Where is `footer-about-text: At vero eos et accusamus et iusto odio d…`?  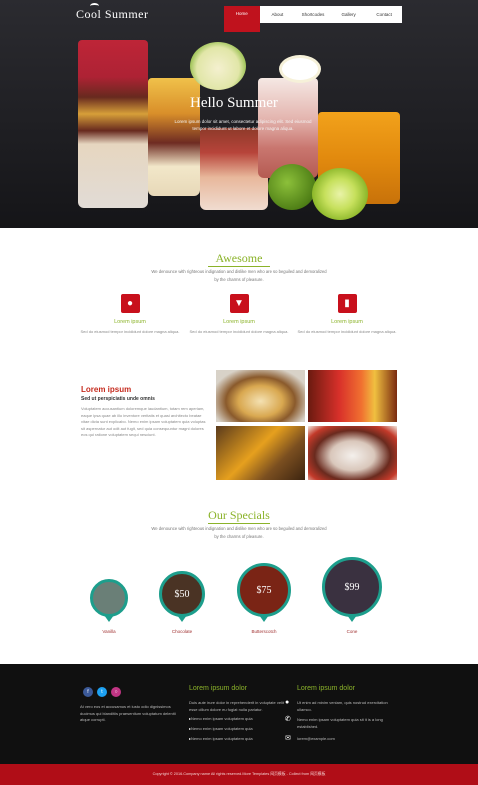
footer-about-text: At vero eos et accusamus et iusto odio d… is located at coordinates (128, 713).